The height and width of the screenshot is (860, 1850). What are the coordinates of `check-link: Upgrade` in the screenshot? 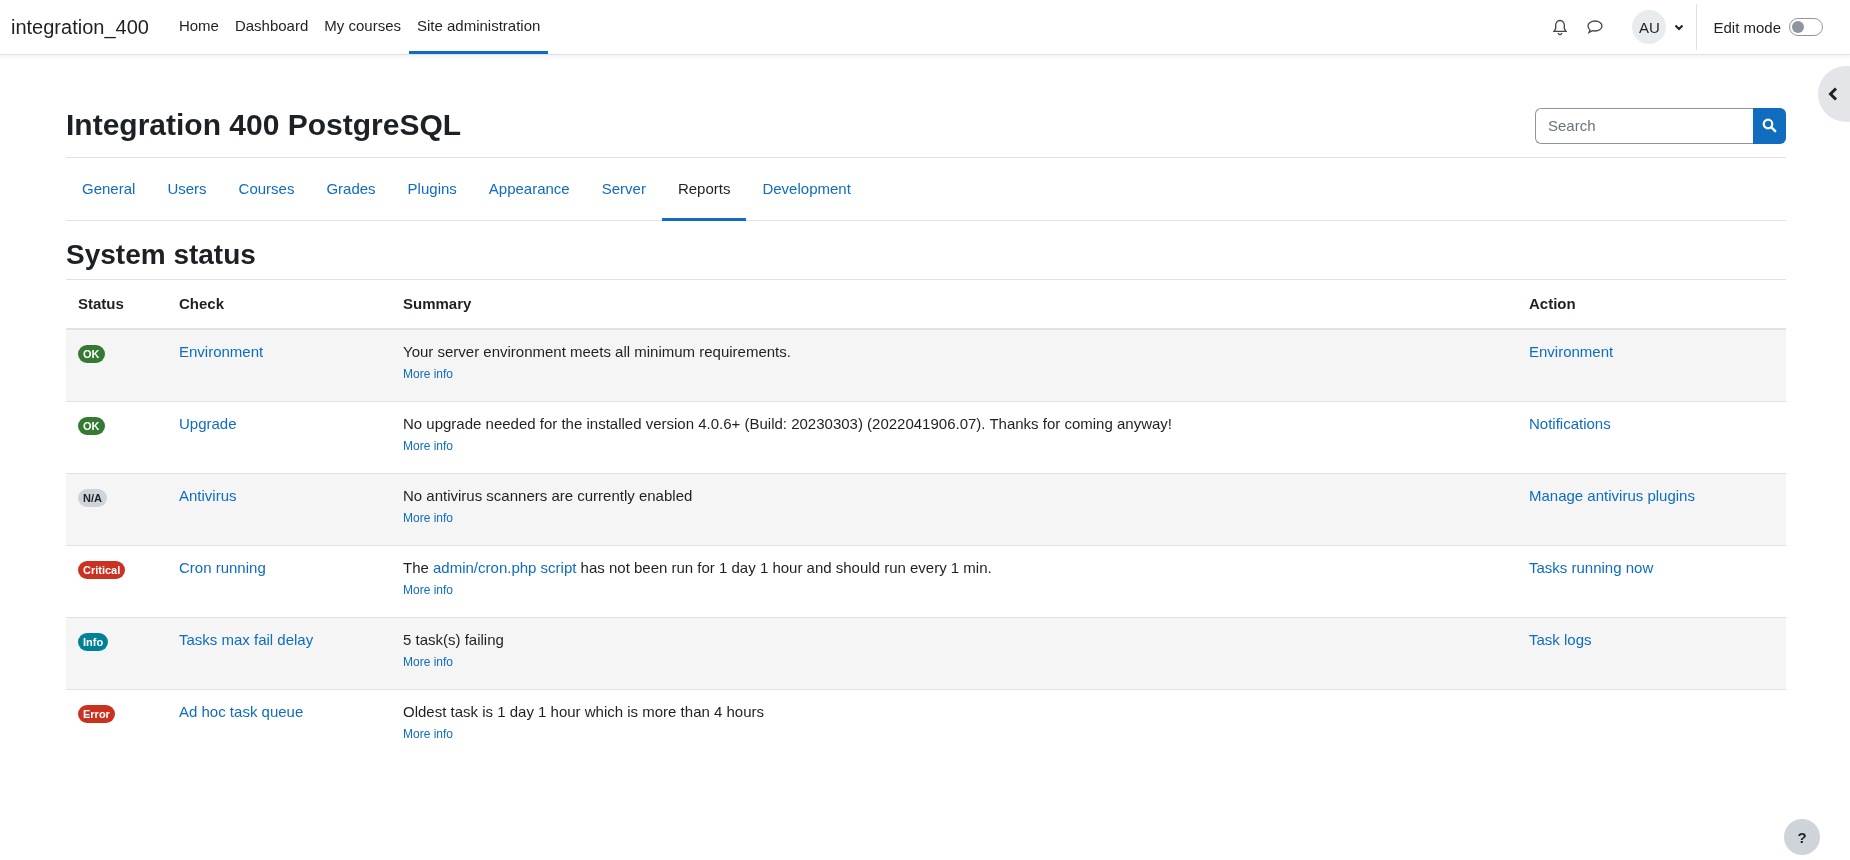 It's located at (208, 423).